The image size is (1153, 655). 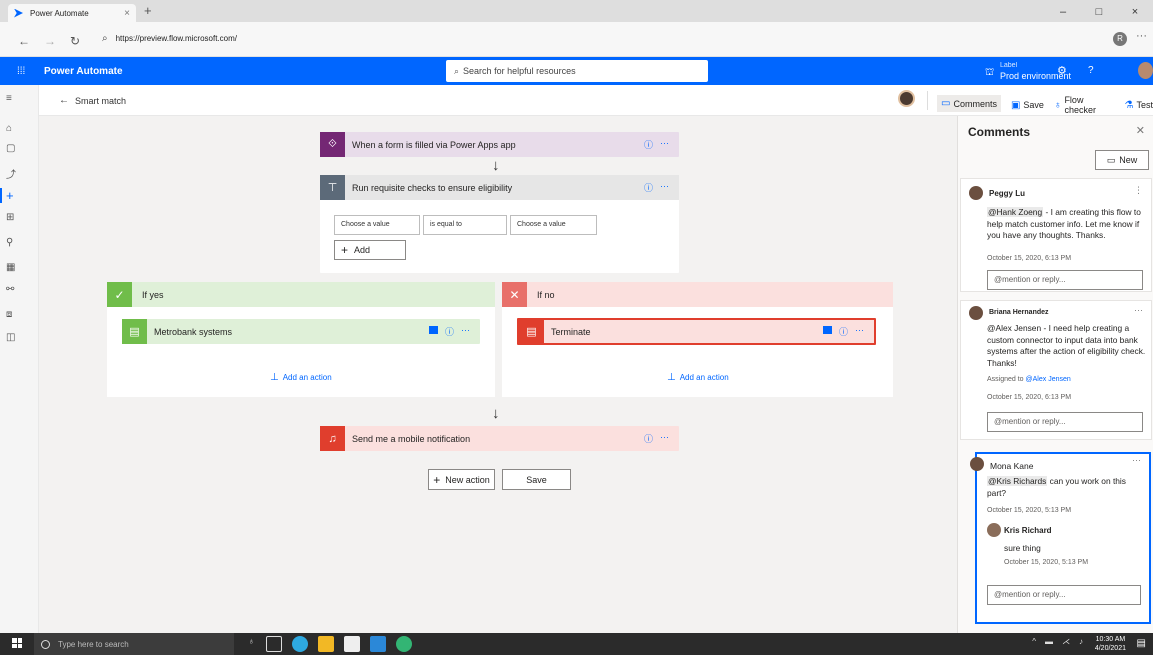 I want to click on templates-icon: ⊞, so click(x=19, y=217).